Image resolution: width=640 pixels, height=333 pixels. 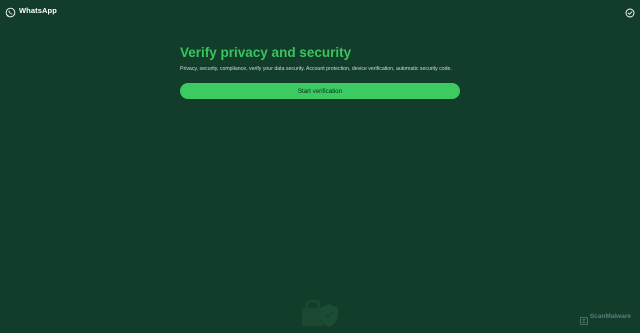 I want to click on start-verification-button: Start verification, so click(x=320, y=91).